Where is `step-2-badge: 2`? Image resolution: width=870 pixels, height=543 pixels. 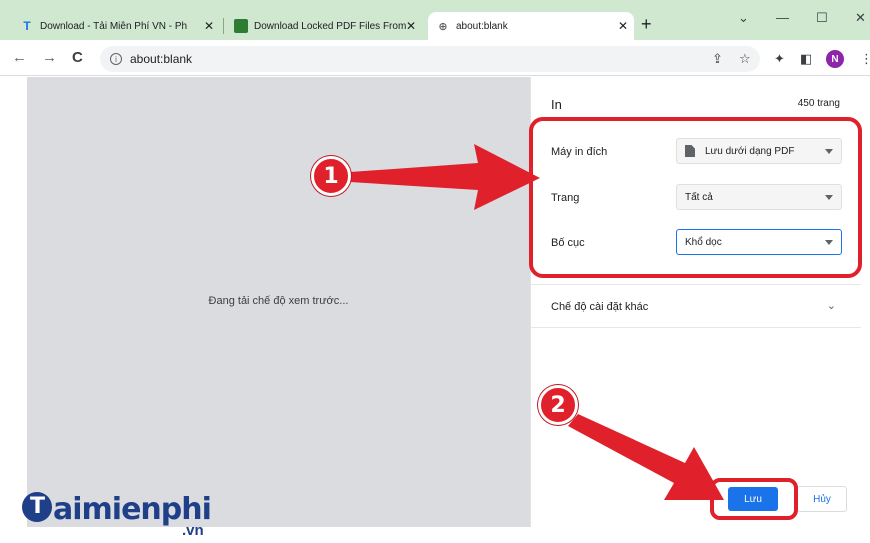 step-2-badge: 2 is located at coordinates (558, 405).